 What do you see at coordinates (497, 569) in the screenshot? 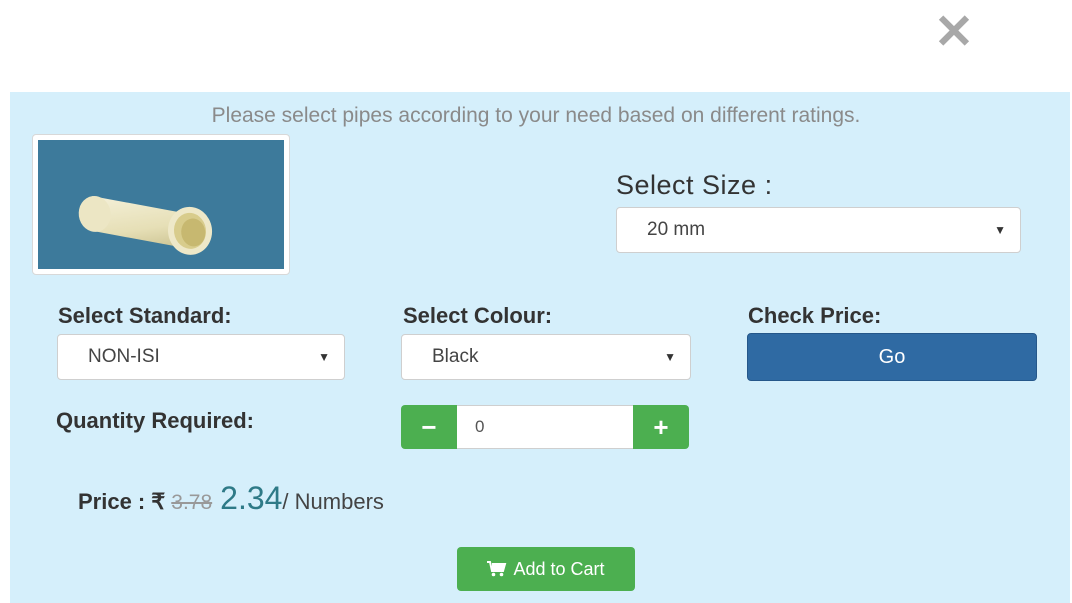
I see `shopping-cart-icon` at bounding box center [497, 569].